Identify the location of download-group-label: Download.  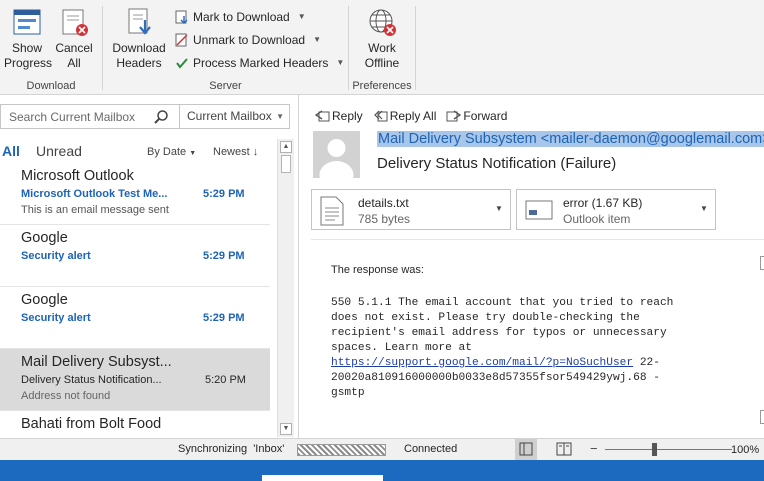
(51, 86).